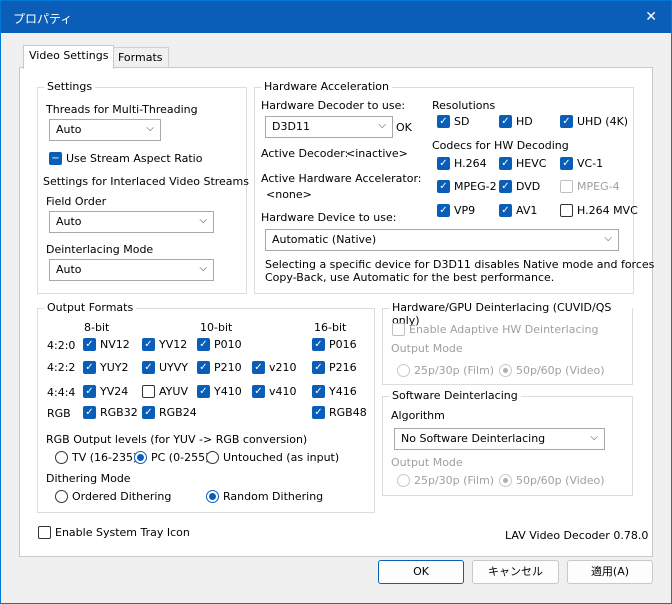  I want to click on dither-random-radio: Random Dithering, so click(264, 496).